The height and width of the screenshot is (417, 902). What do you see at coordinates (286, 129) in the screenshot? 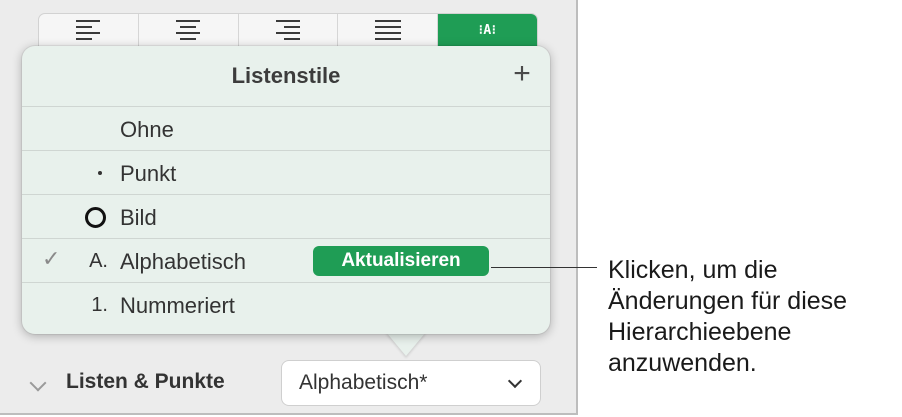
I see `list-item-none: Ohne` at bounding box center [286, 129].